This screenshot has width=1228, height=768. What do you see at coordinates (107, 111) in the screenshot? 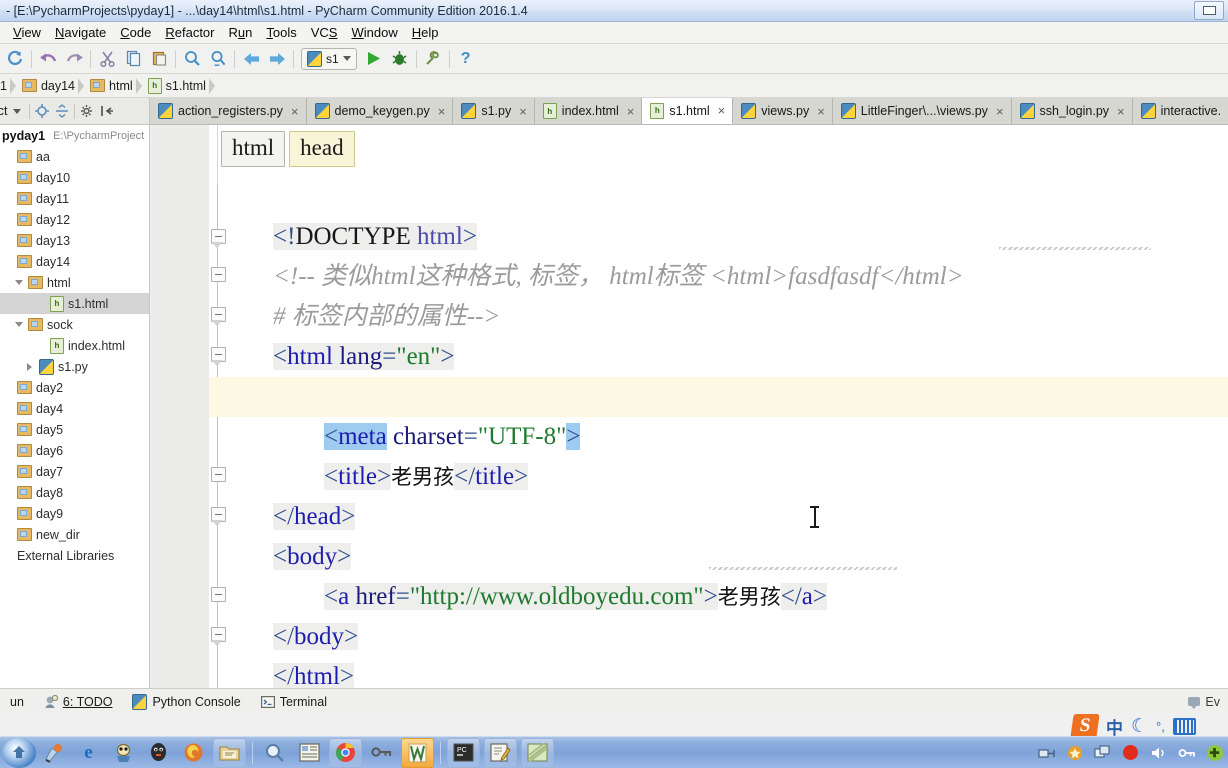
I see `hide-panel-icon` at bounding box center [107, 111].